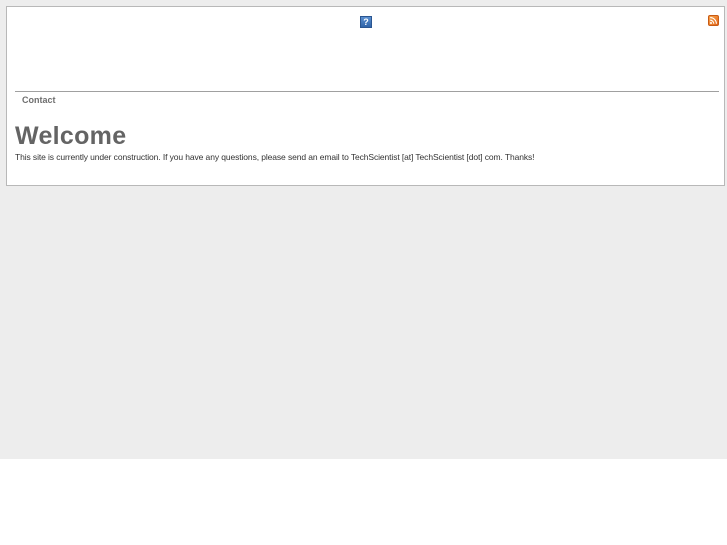  I want to click on rss-waves-icon, so click(713, 20).